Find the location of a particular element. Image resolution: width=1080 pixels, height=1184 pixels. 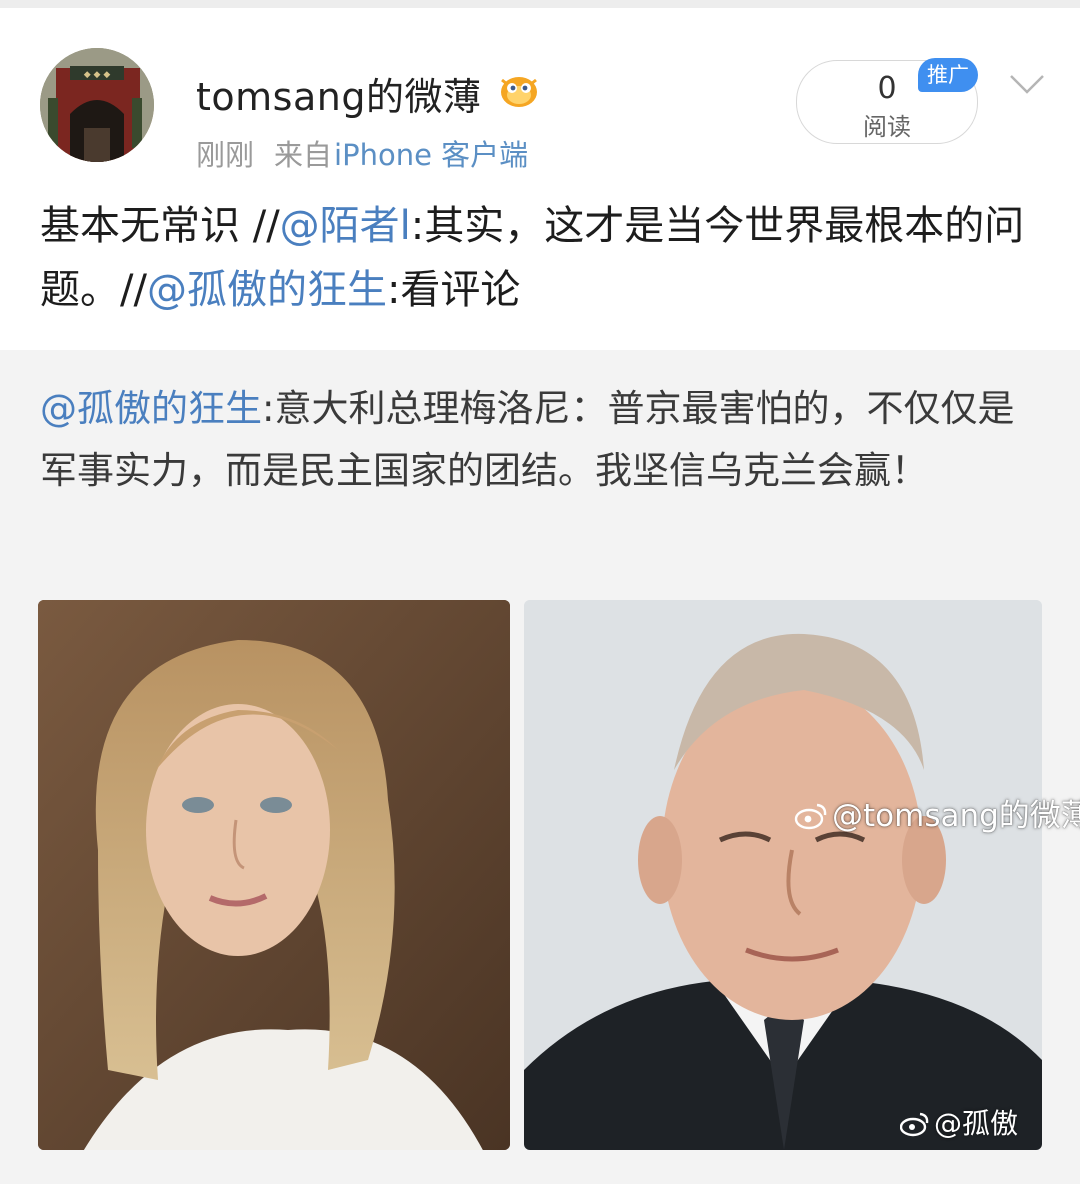

top-divider is located at coordinates (540, 4).